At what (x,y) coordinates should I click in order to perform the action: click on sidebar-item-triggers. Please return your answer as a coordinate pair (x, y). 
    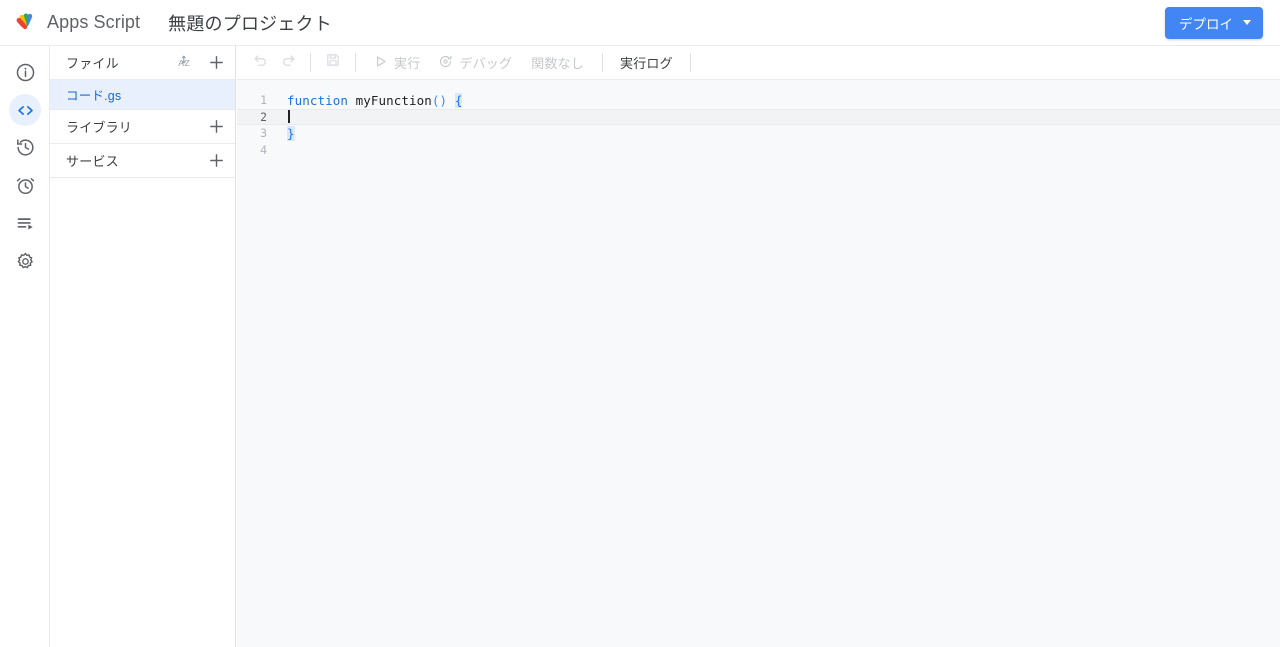
    Looking at the image, I should click on (25, 185).